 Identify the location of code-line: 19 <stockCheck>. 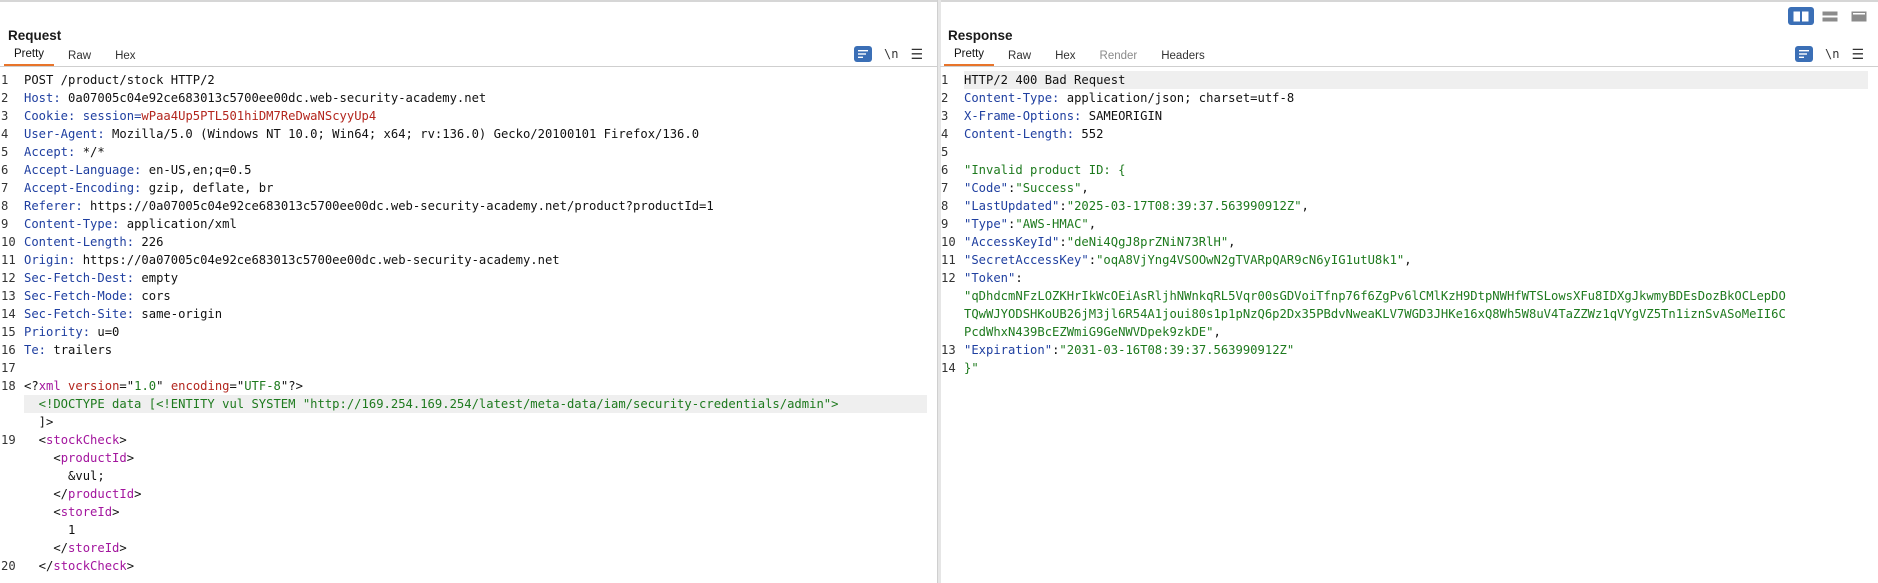
(468, 440).